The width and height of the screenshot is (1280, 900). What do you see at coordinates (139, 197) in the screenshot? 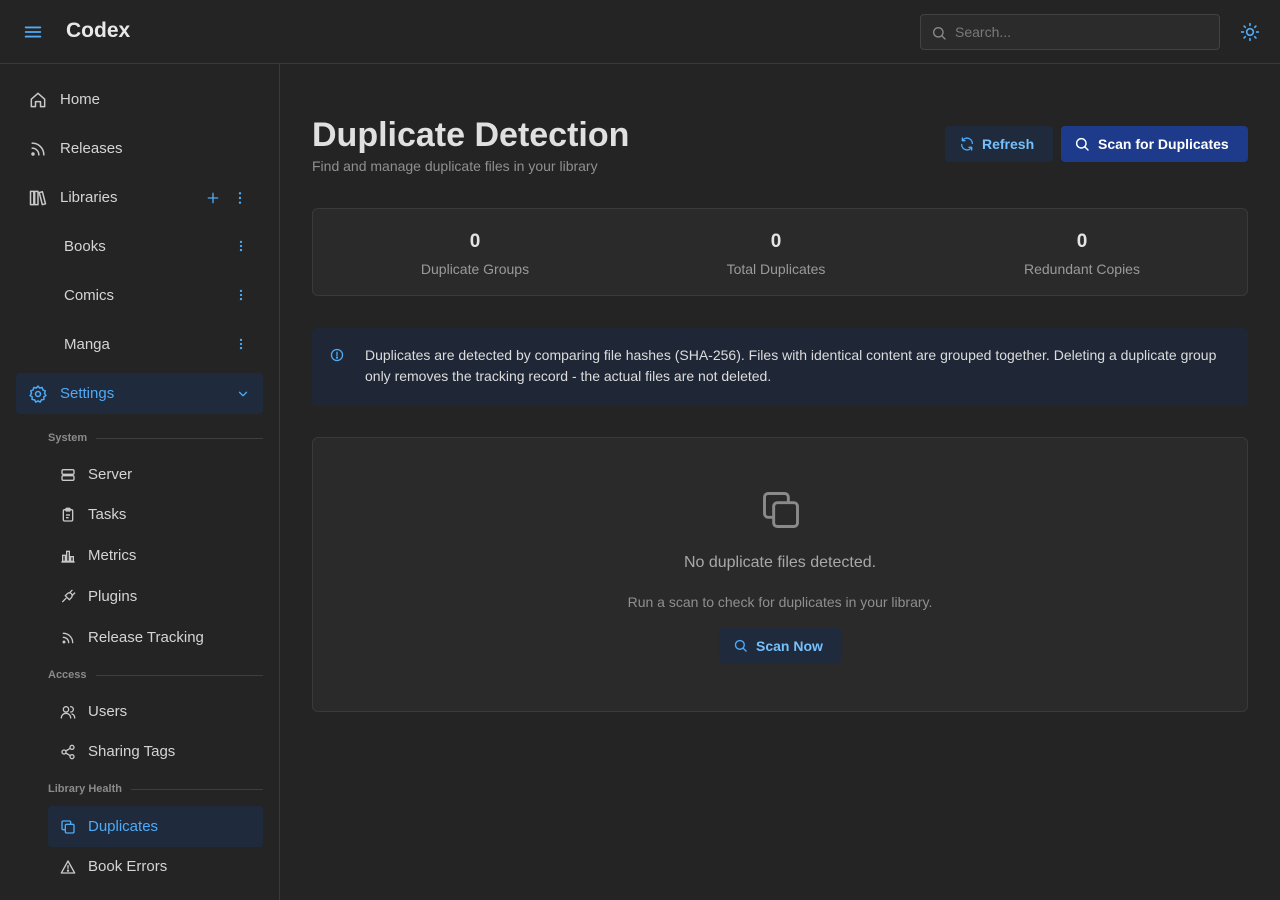
I see `sidebar-item-libraries: Libraries` at bounding box center [139, 197].